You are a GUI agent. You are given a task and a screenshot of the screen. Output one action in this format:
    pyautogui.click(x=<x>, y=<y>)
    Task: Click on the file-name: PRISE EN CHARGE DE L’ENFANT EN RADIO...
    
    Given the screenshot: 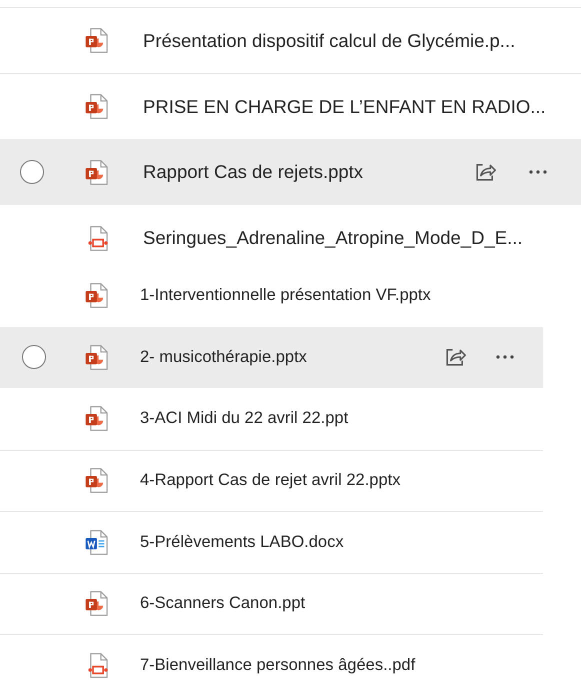 What is the action you would take?
    pyautogui.click(x=344, y=107)
    